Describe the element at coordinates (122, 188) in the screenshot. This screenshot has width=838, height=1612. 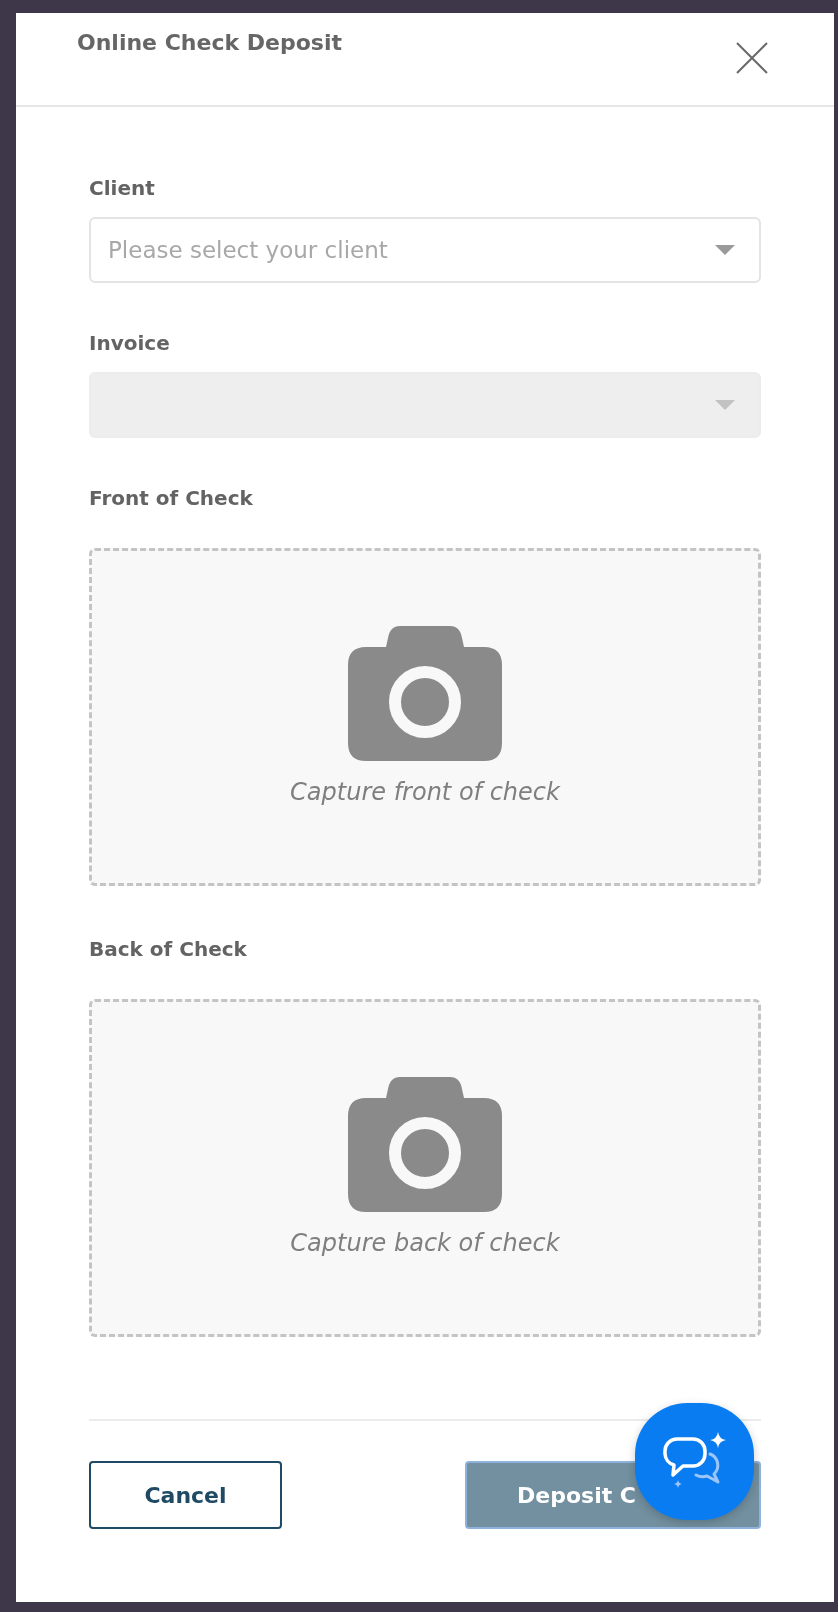
I see `field-label: Client` at that location.